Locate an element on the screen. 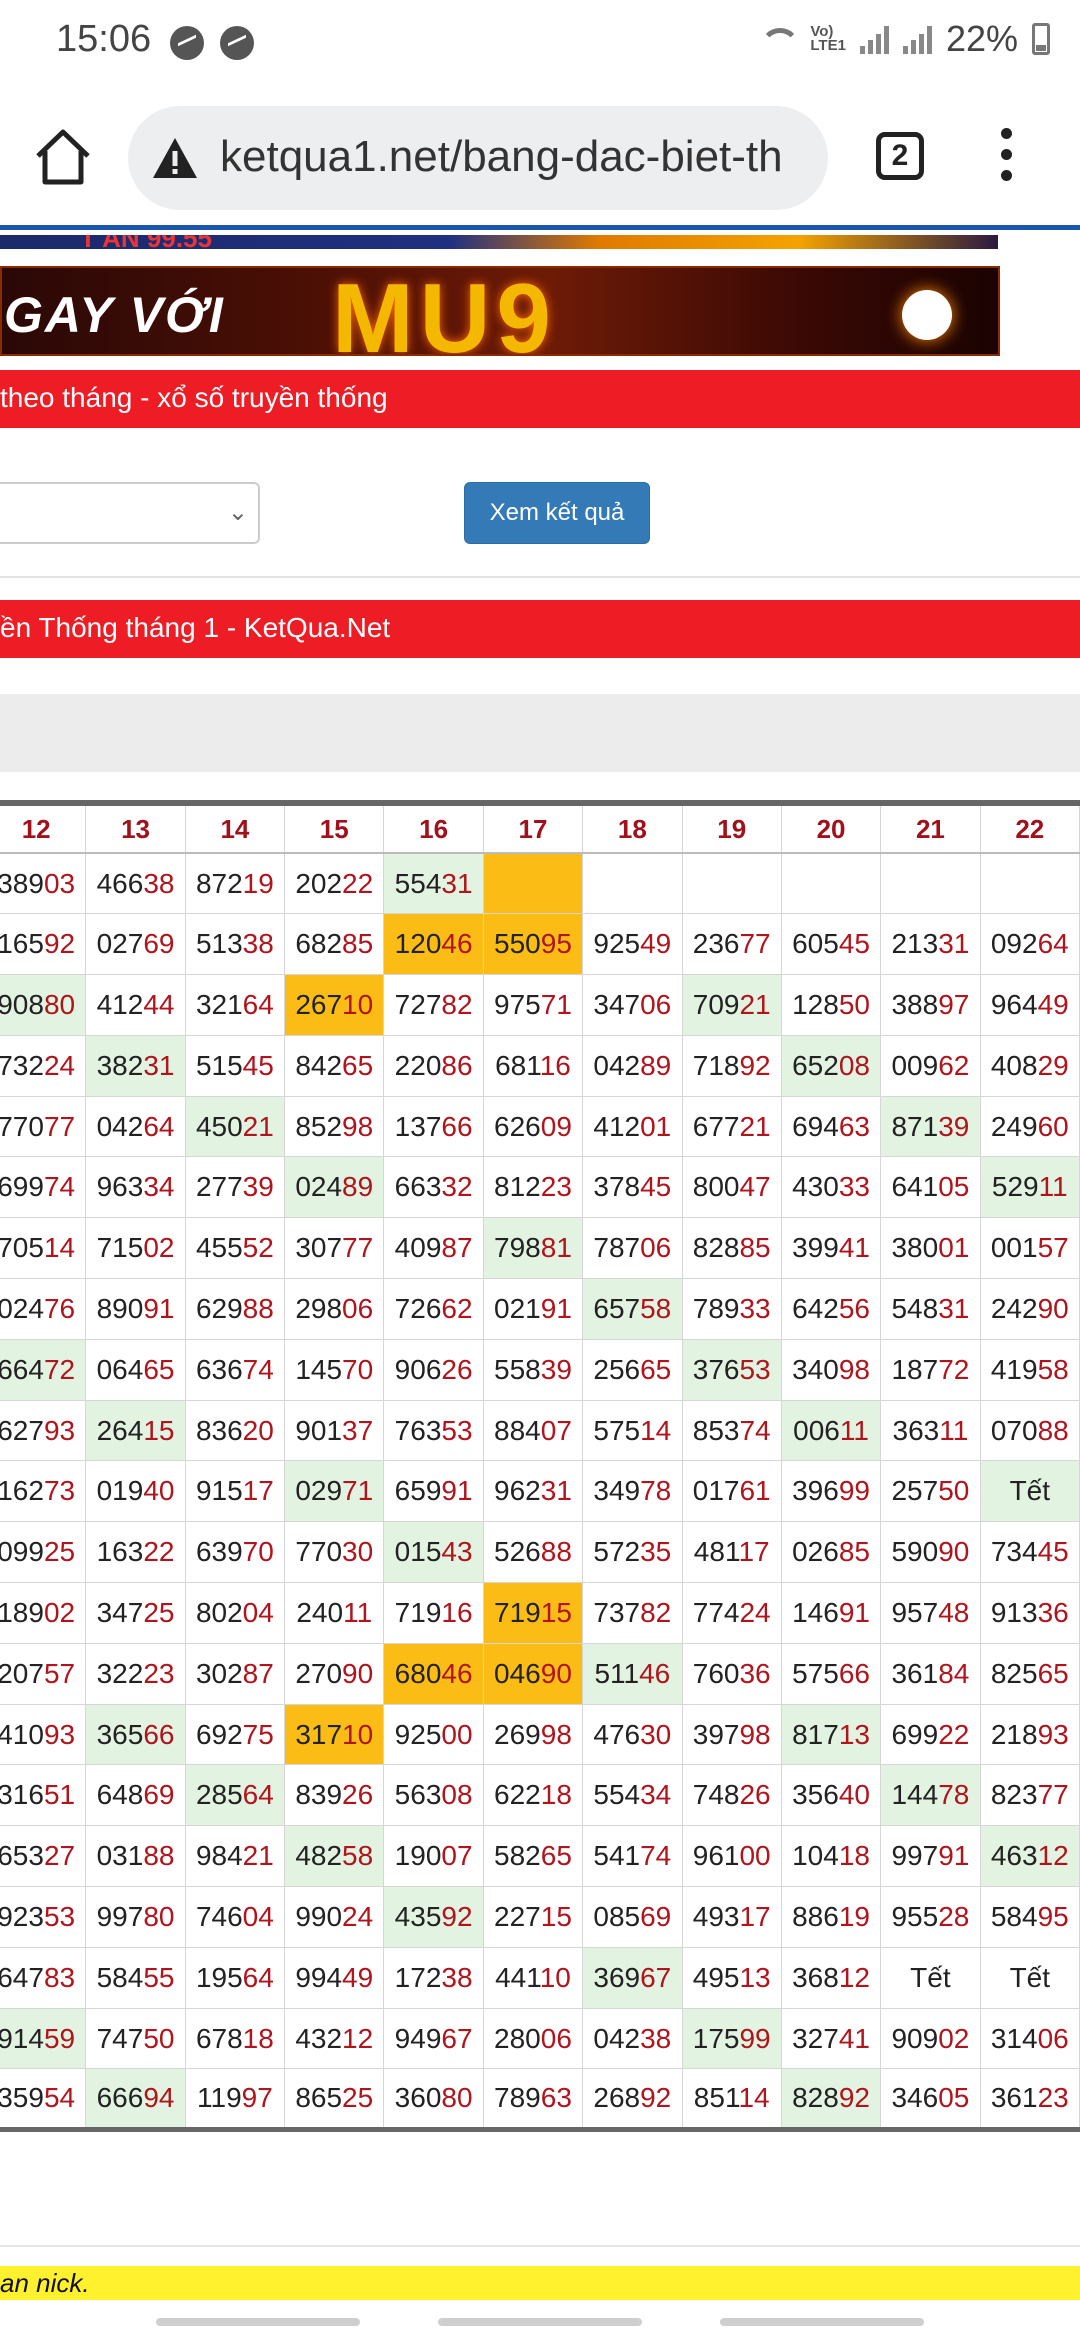 This screenshot has height=2340, width=1080. result-cell: 88619 is located at coordinates (831, 1917).